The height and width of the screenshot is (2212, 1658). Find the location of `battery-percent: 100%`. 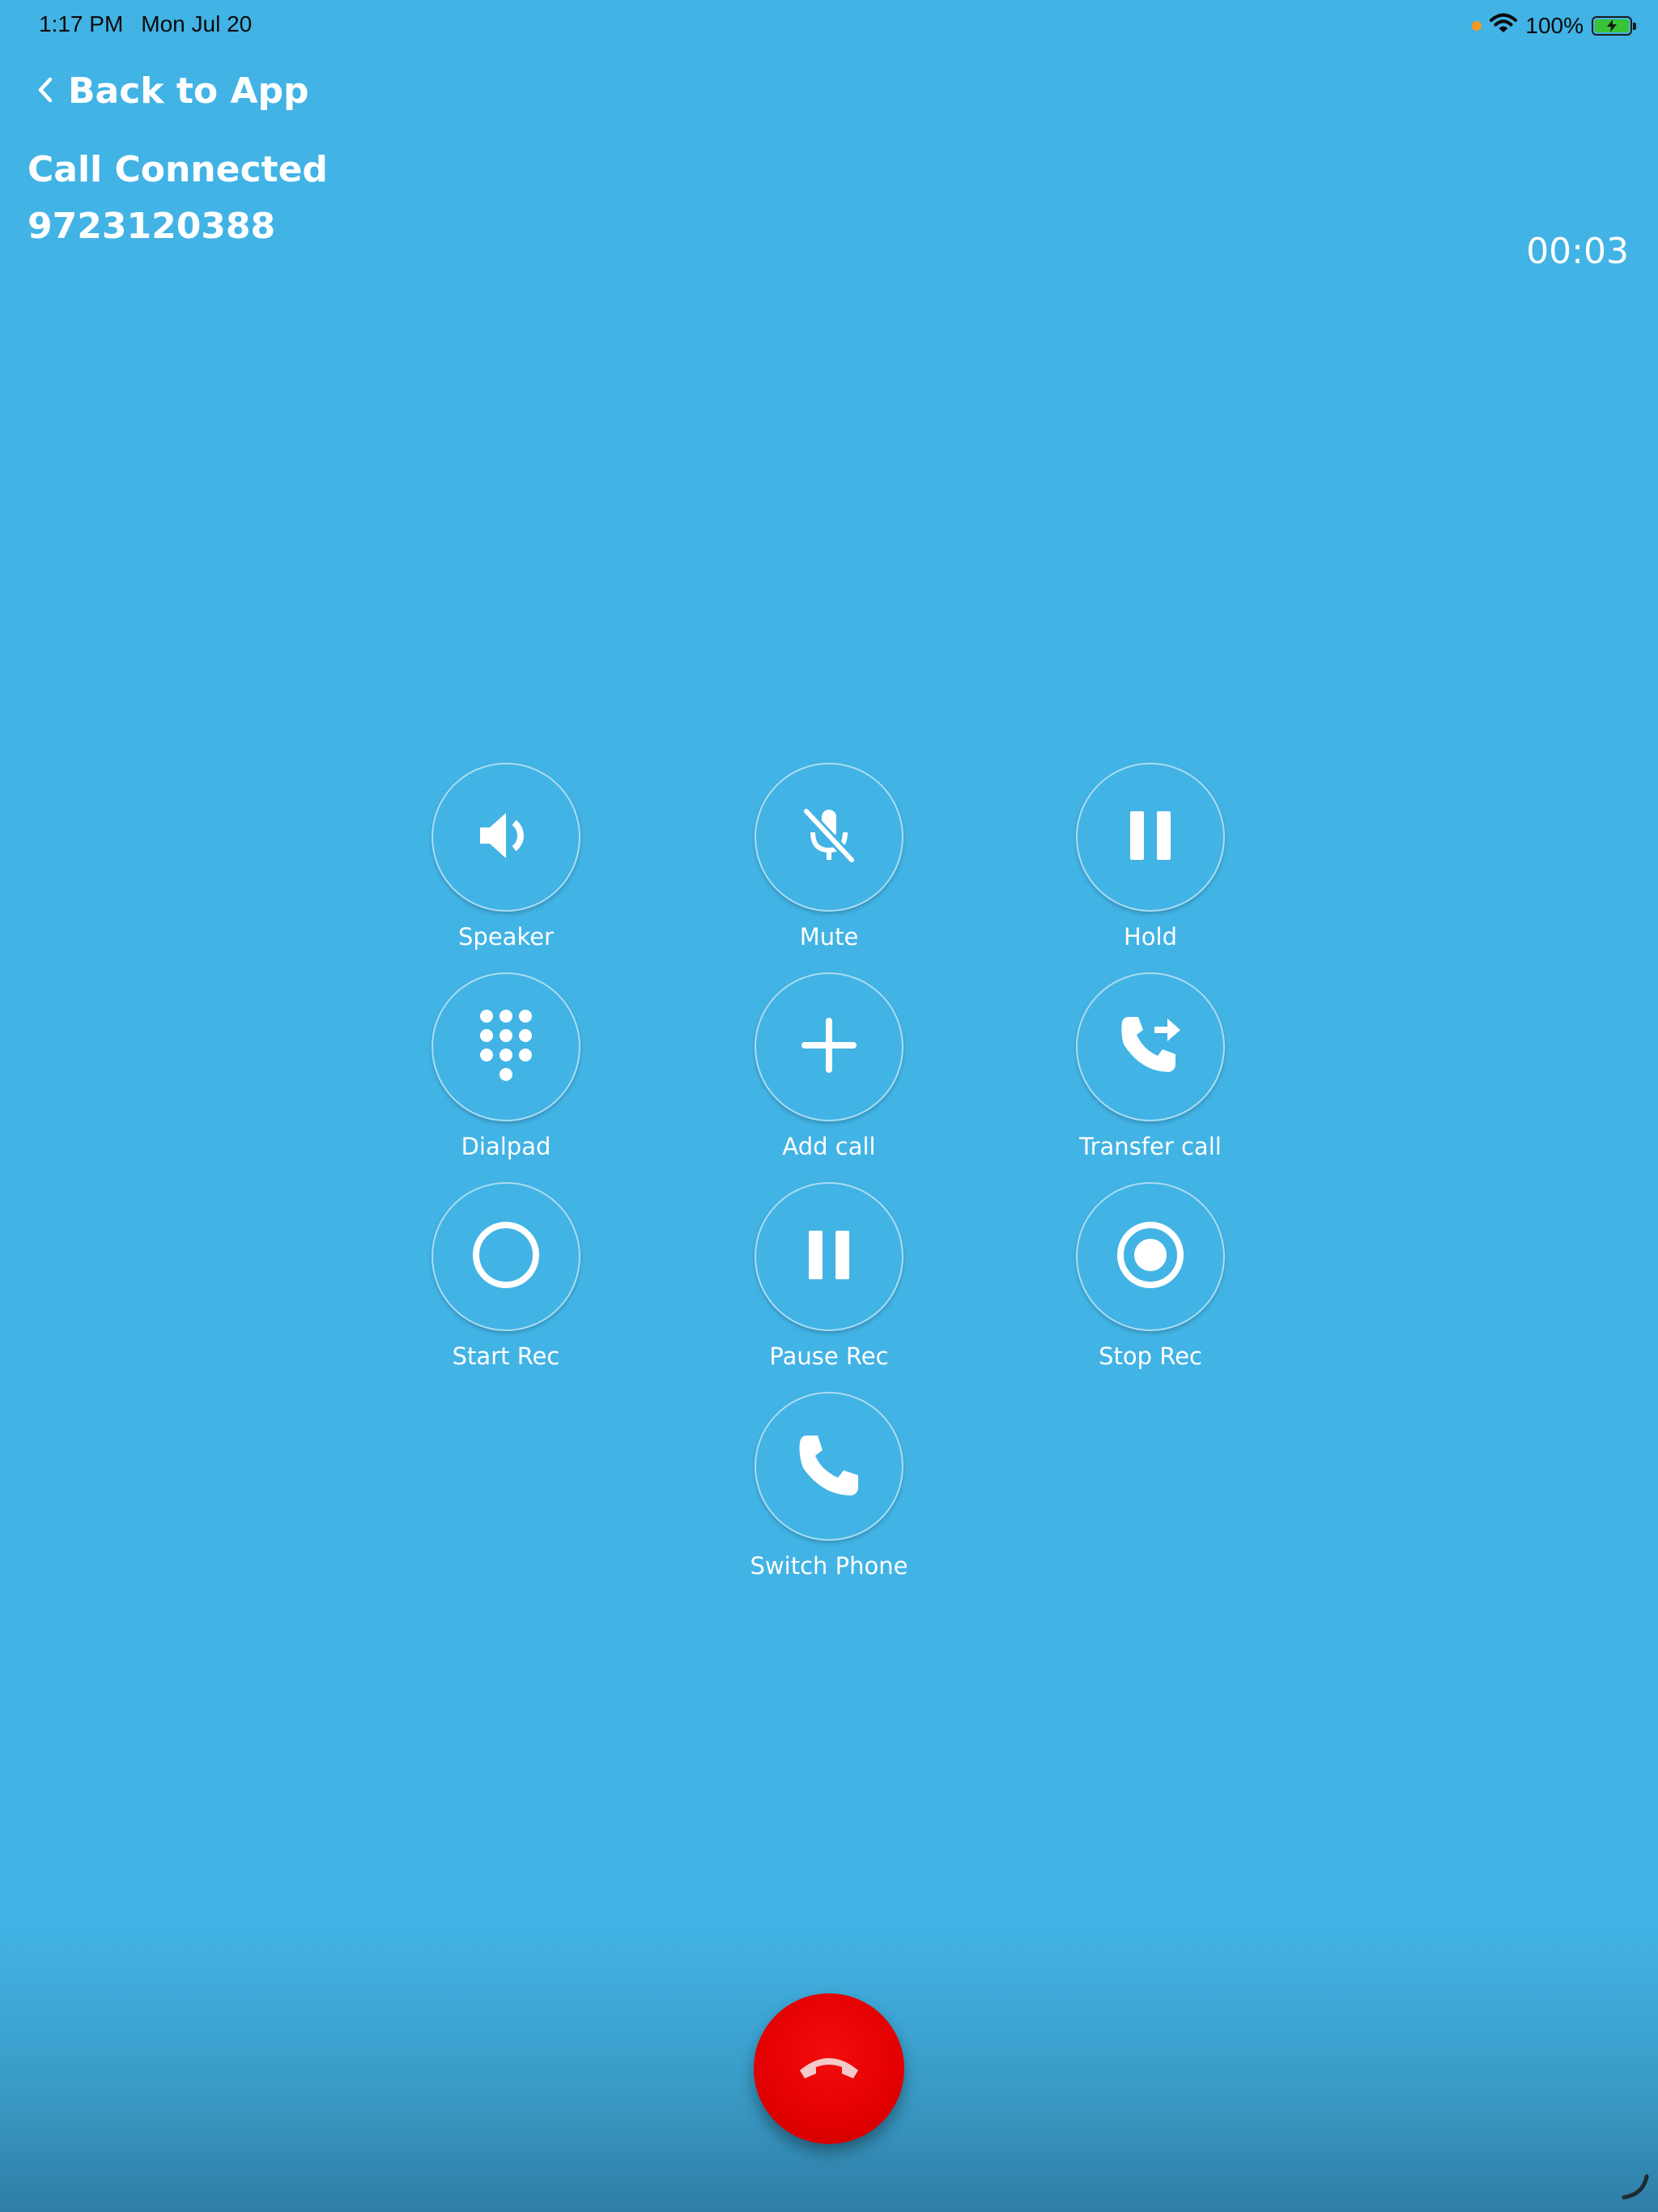

battery-percent: 100% is located at coordinates (1554, 26).